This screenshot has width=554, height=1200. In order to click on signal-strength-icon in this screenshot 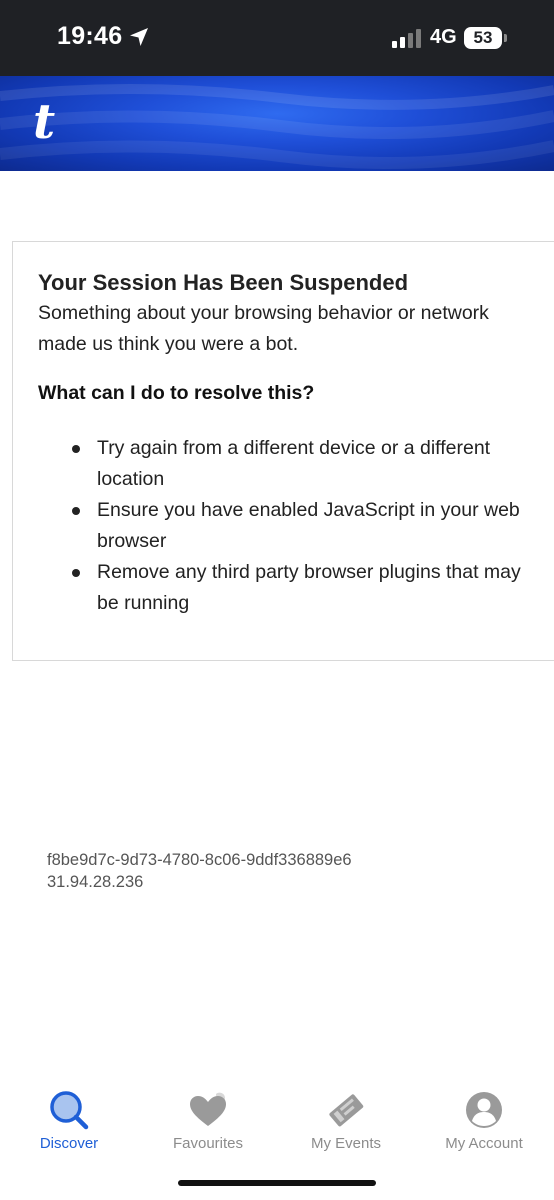, I will do `click(406, 38)`.